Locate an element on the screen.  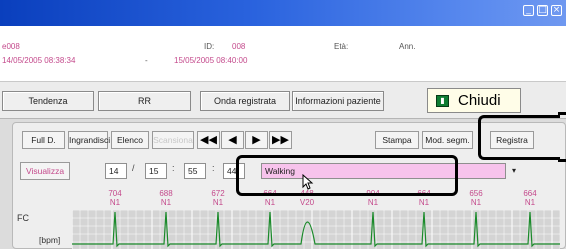
beat-label: 688 N1 is located at coordinates (166, 198).